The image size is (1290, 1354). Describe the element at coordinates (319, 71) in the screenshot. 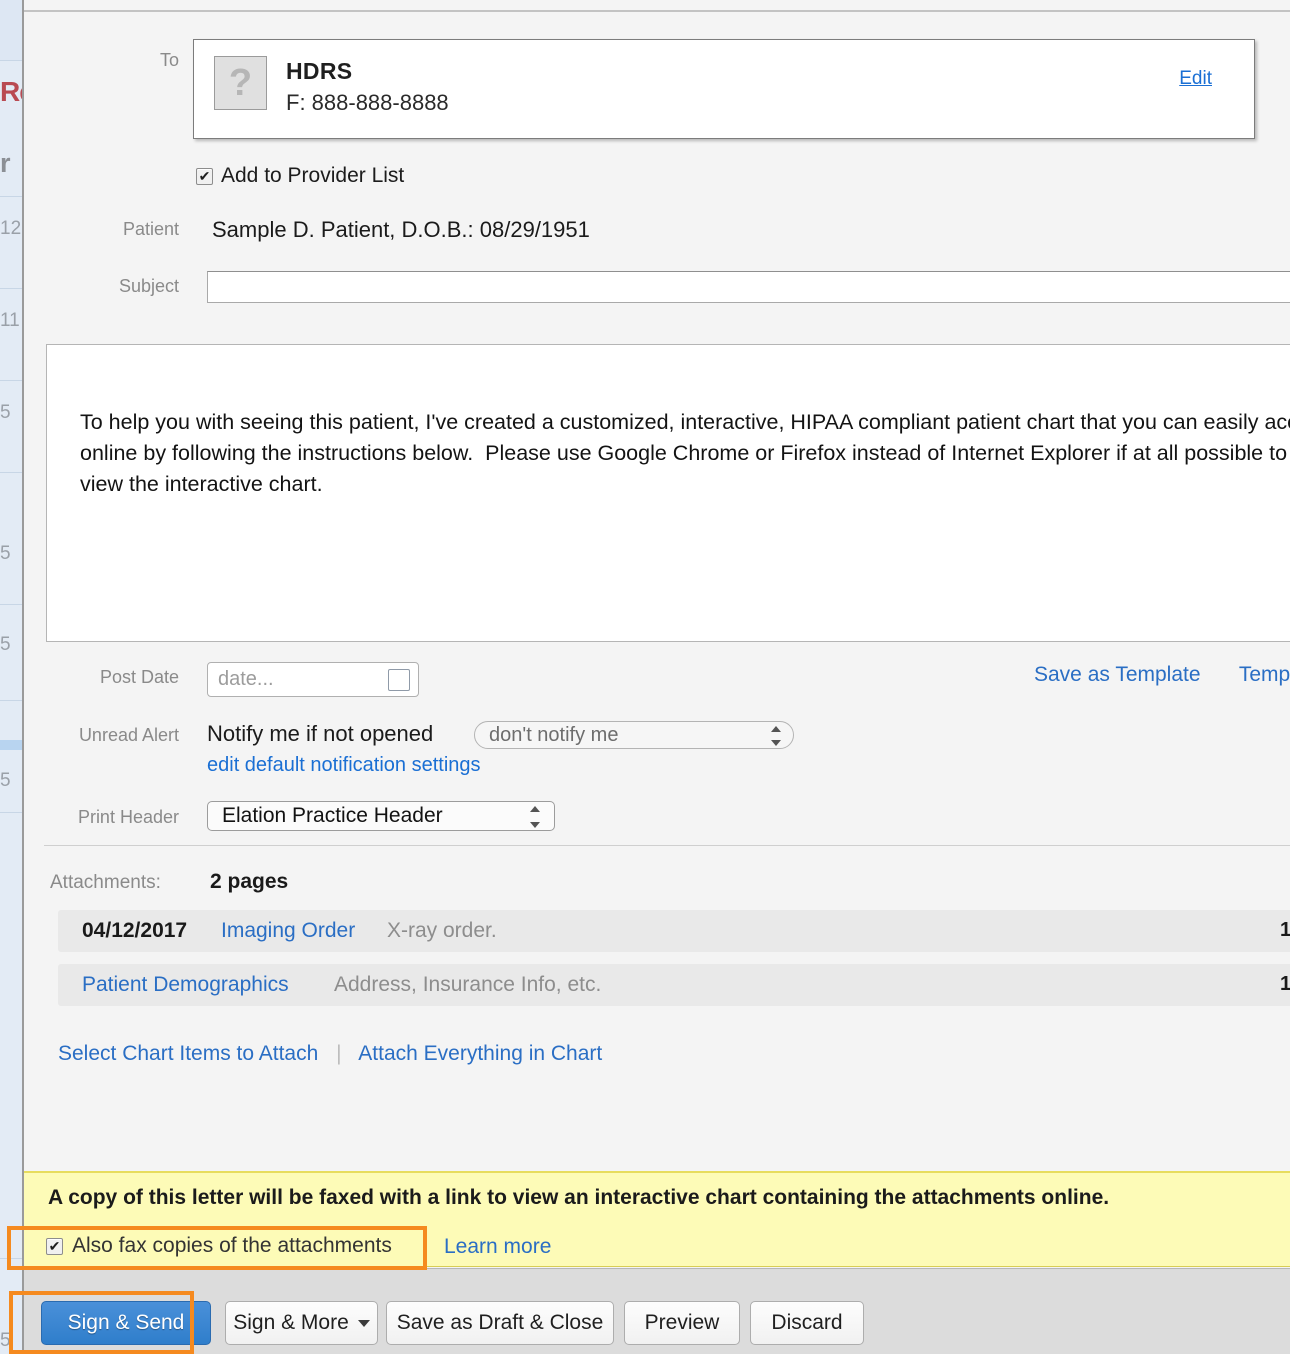

I see `recipient-name: HDRS` at that location.